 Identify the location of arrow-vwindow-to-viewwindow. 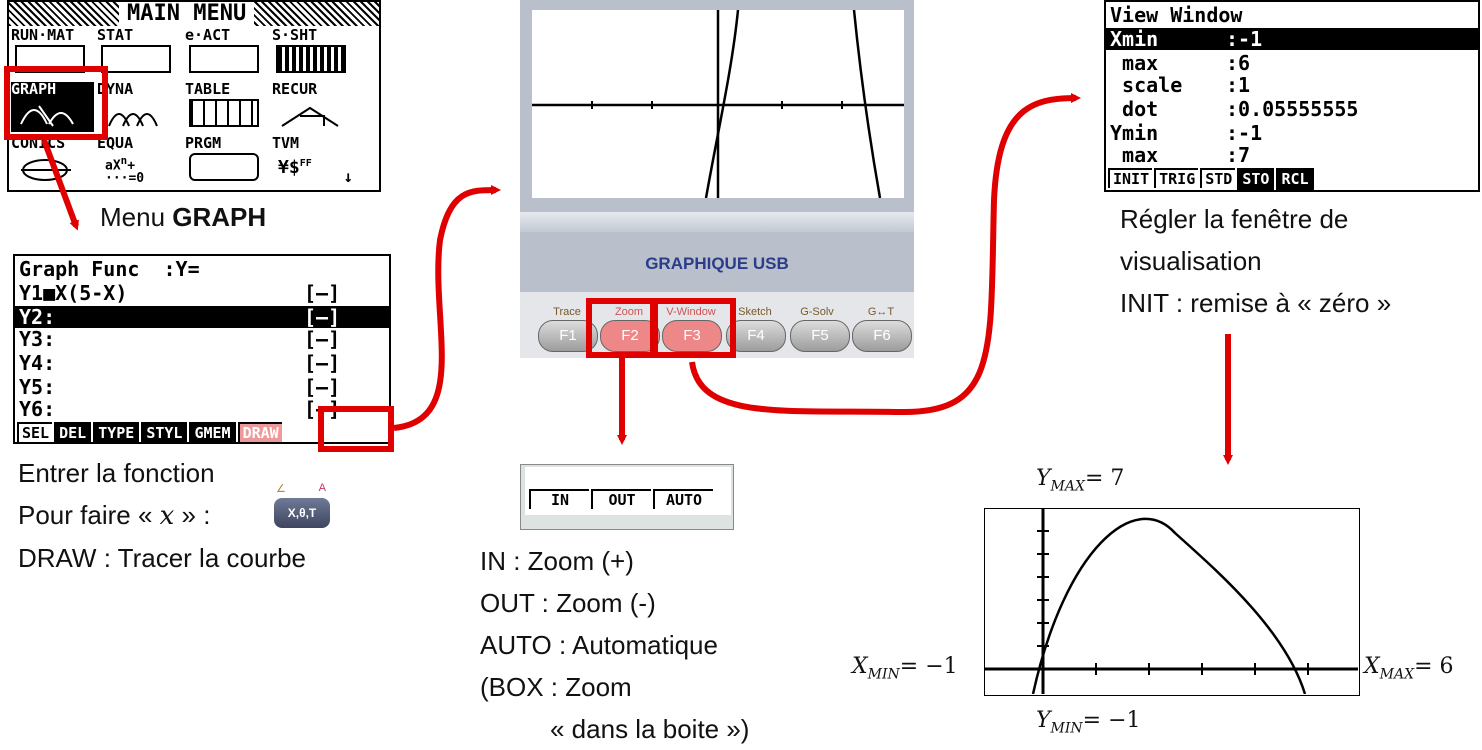
(885, 254).